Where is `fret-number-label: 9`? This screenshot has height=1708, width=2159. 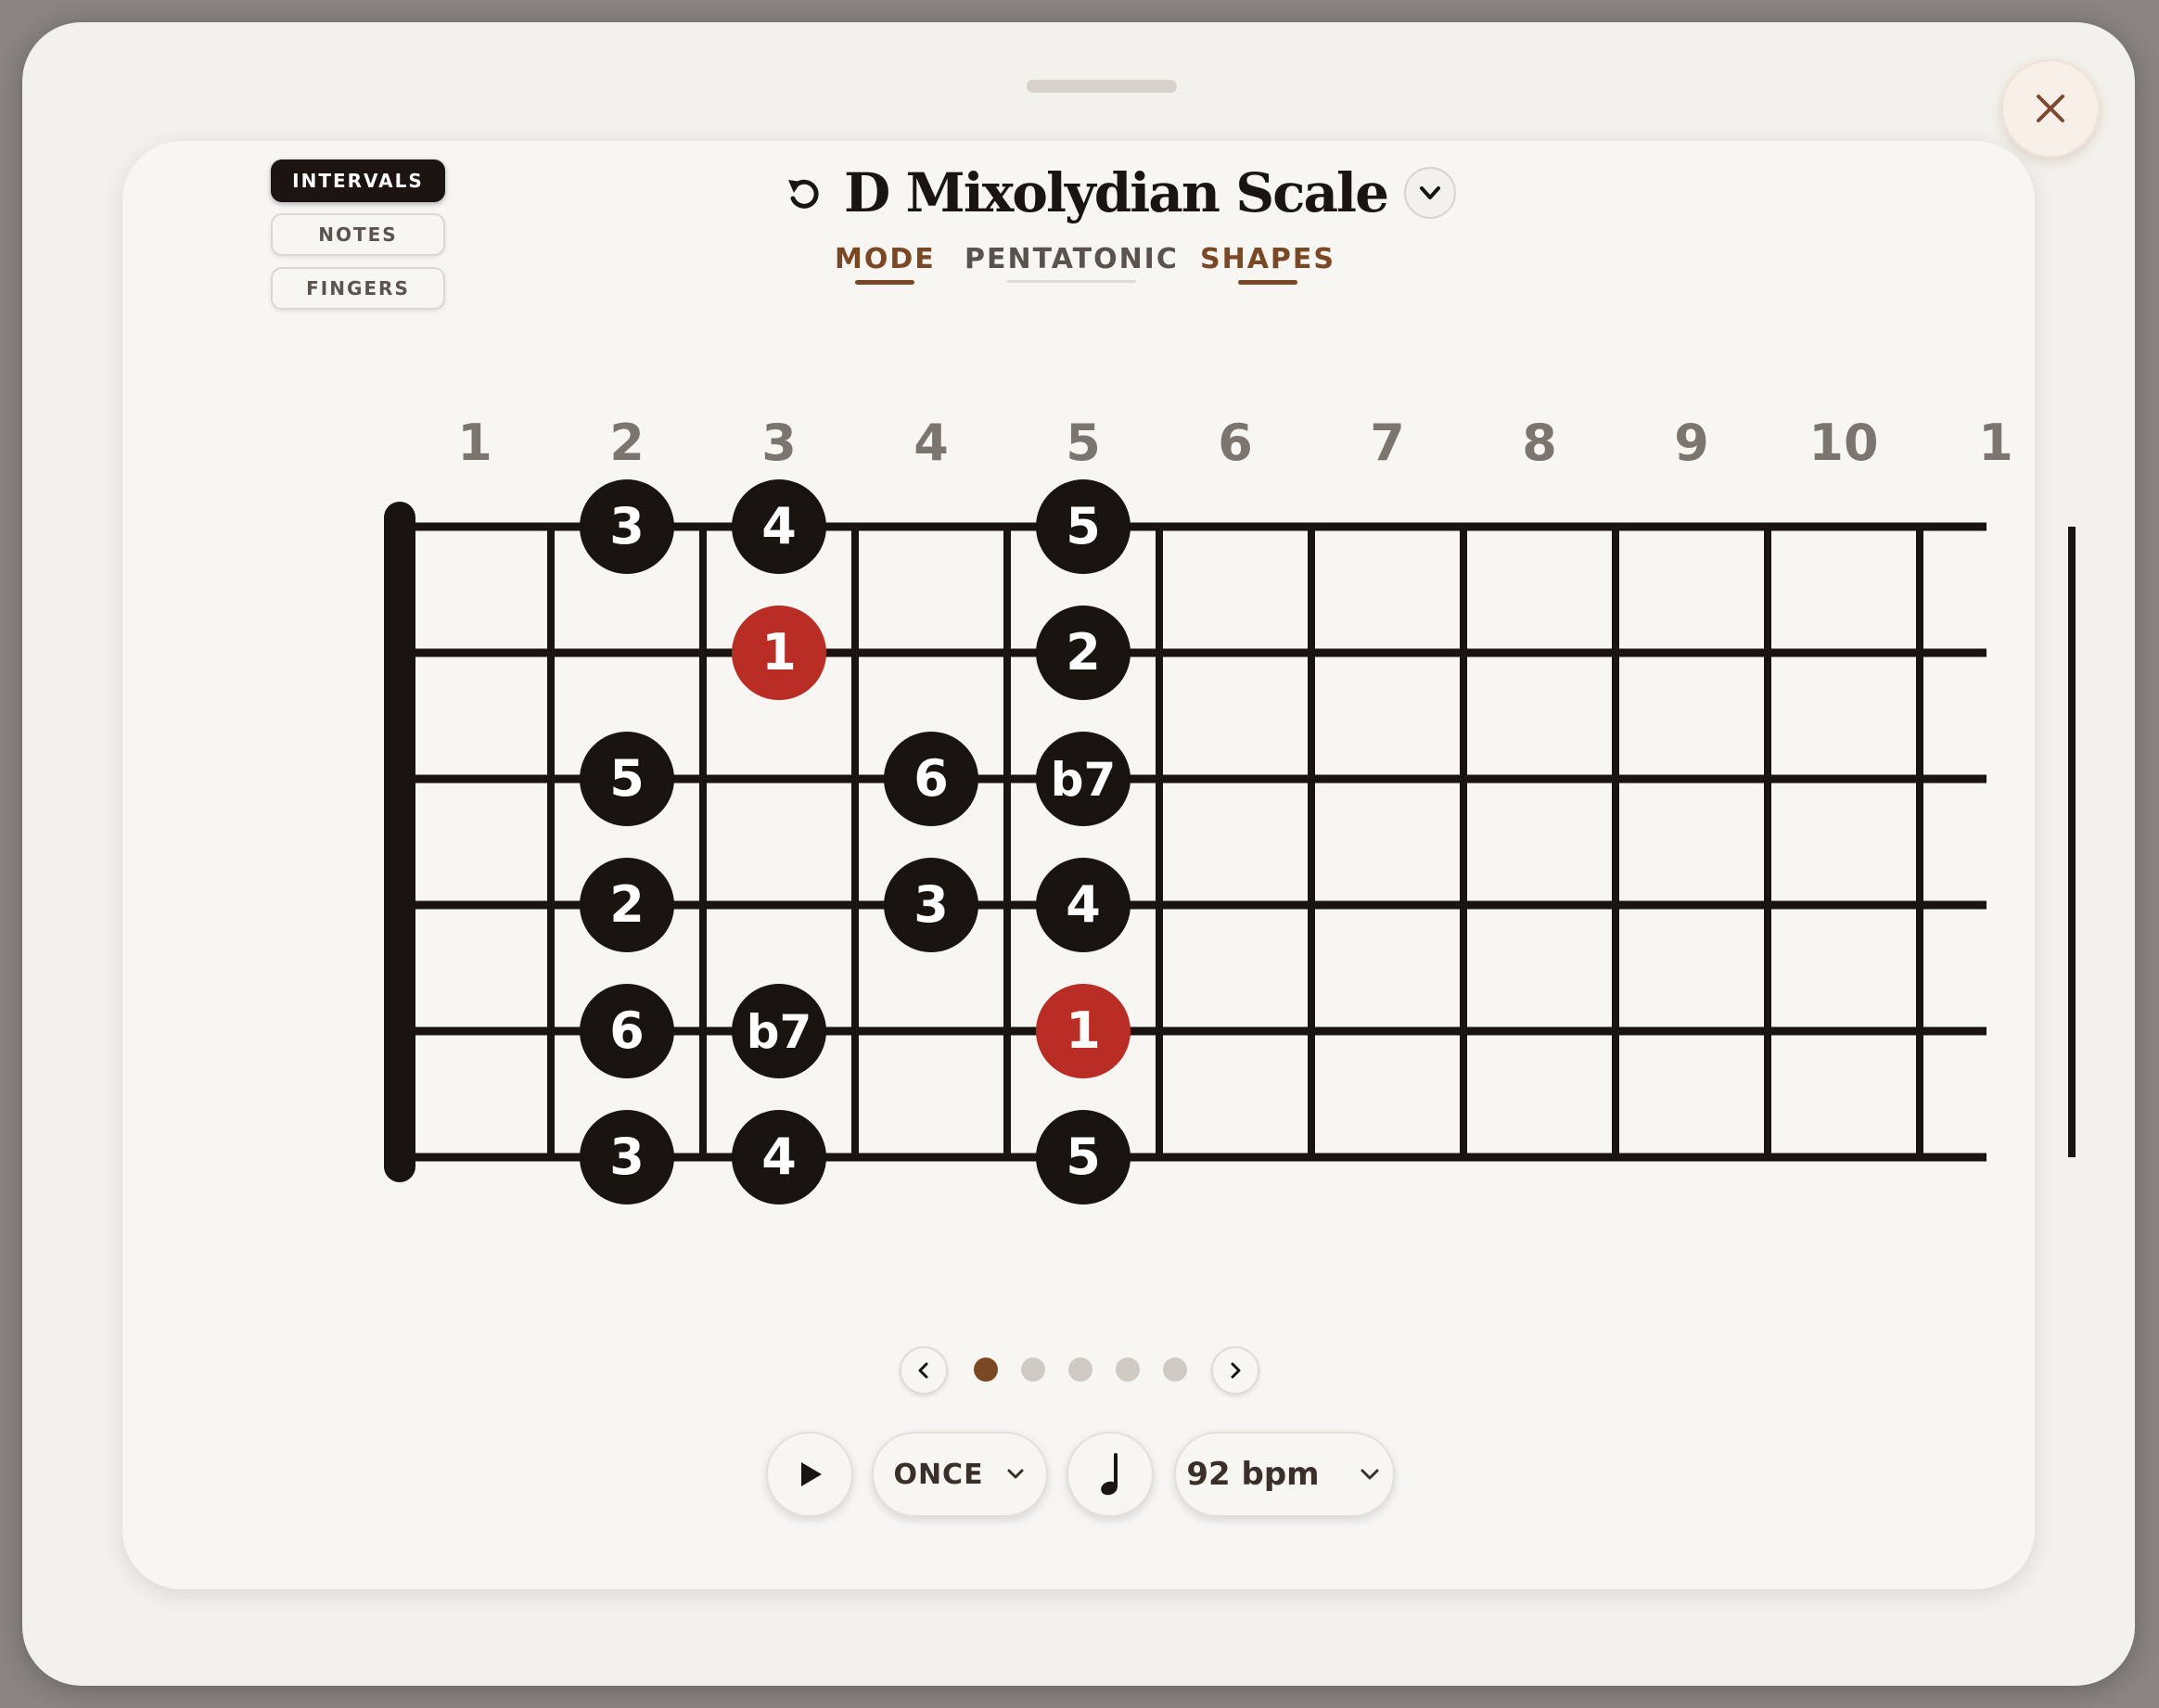
fret-number-label: 9 is located at coordinates (1692, 443).